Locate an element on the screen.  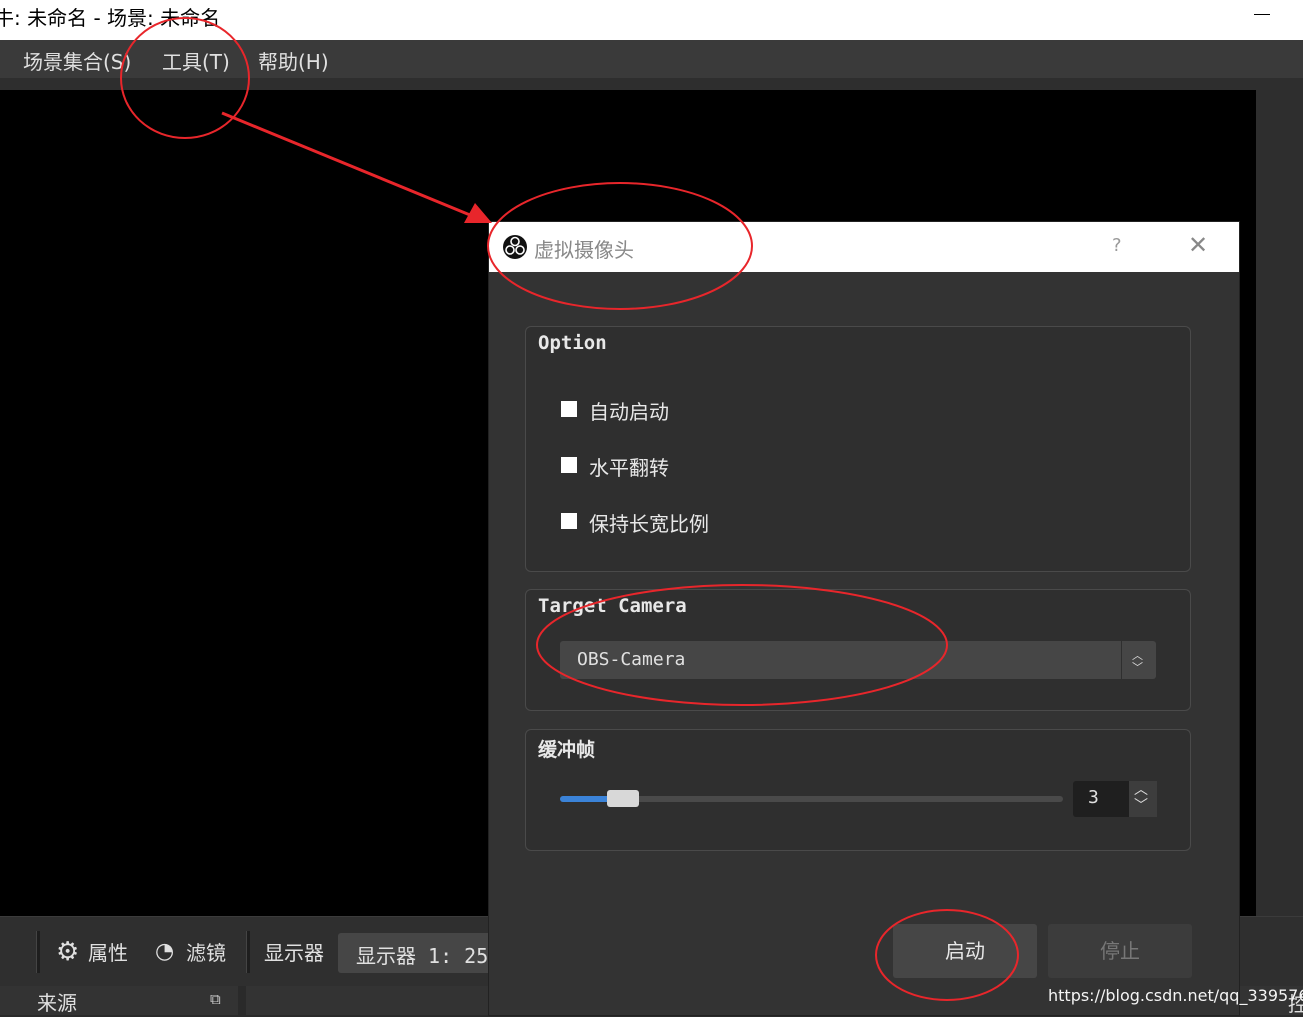
spin-up-icon: ︿ is located at coordinates (1141, 790).